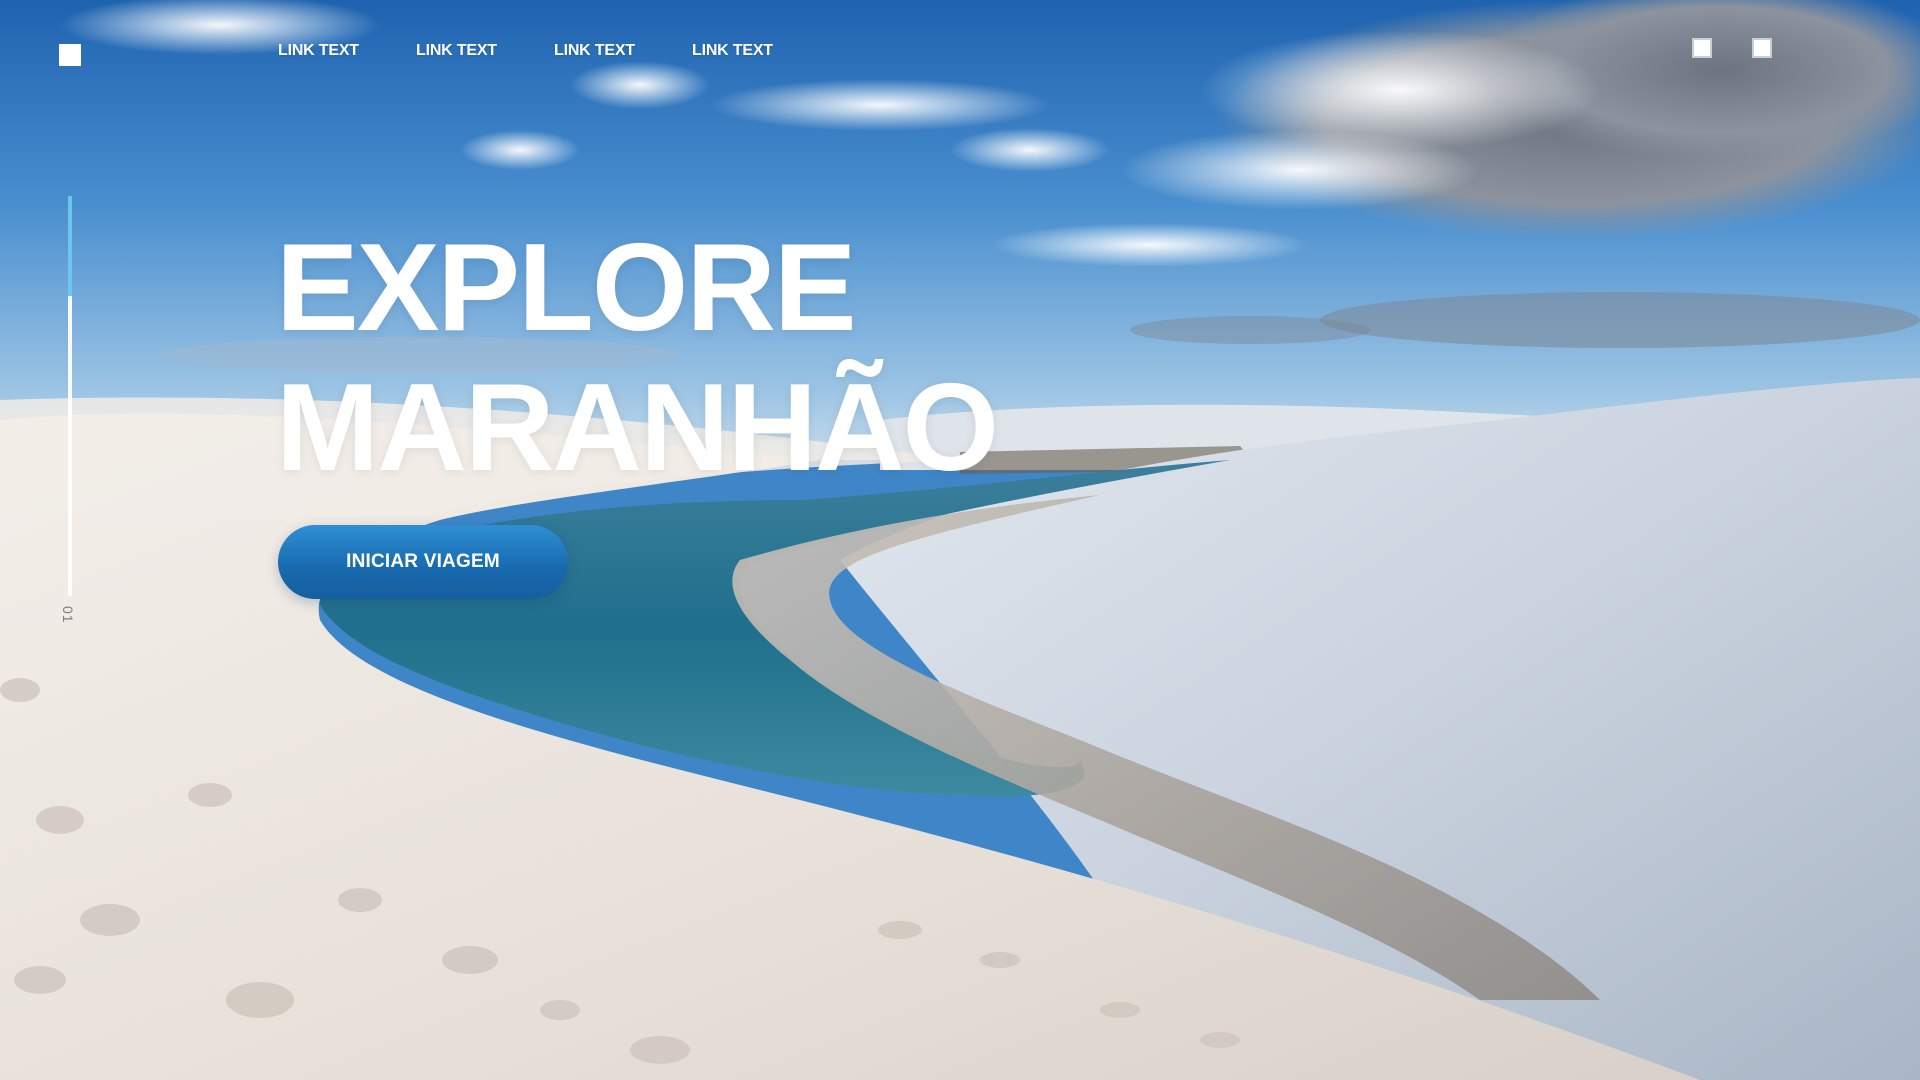  What do you see at coordinates (423, 562) in the screenshot?
I see `start-trip-button: INICIAR VIAGEM` at bounding box center [423, 562].